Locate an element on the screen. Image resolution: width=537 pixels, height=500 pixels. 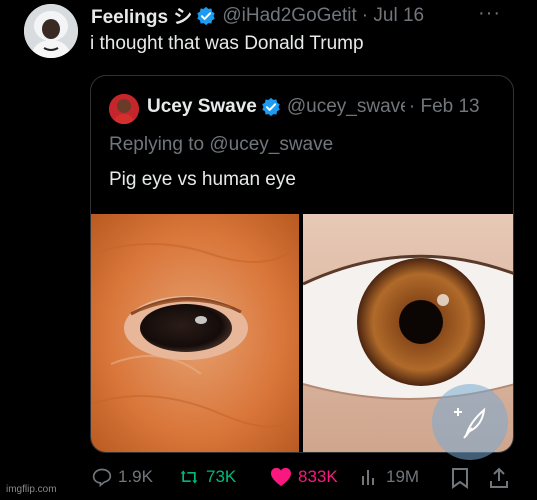
reply-count: 1.9K is located at coordinates (135, 476).